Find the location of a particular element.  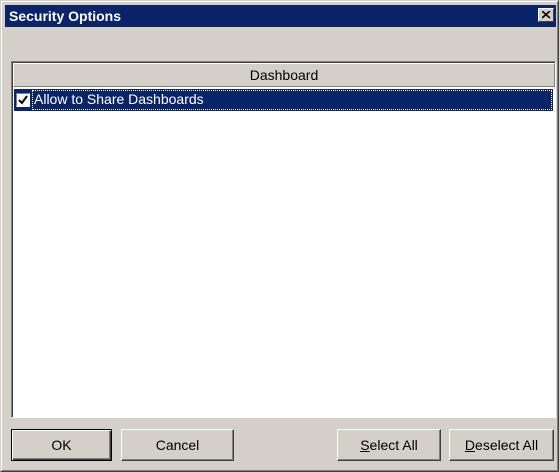

deselect-all-mnemonic: D is located at coordinates (470, 445).